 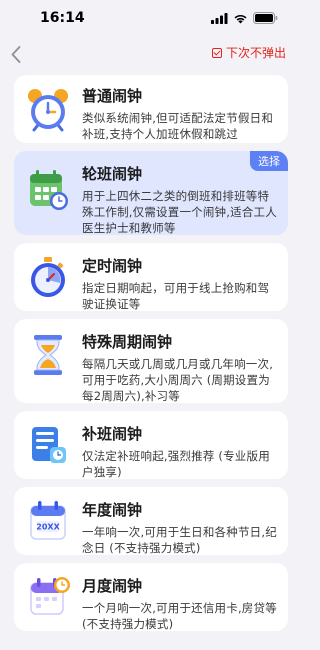 What do you see at coordinates (48, 355) in the screenshot?
I see `hourglass-icon` at bounding box center [48, 355].